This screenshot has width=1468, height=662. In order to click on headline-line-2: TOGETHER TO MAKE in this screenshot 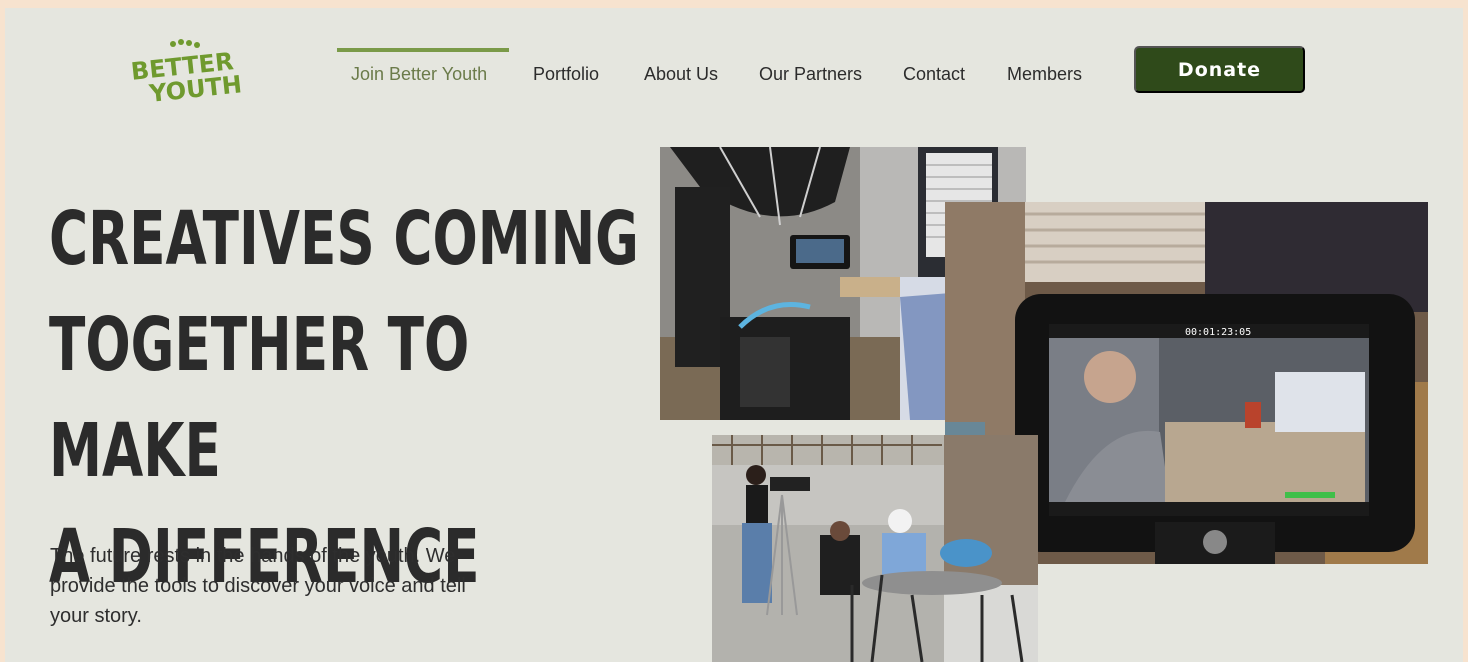, I will do `click(259, 398)`.